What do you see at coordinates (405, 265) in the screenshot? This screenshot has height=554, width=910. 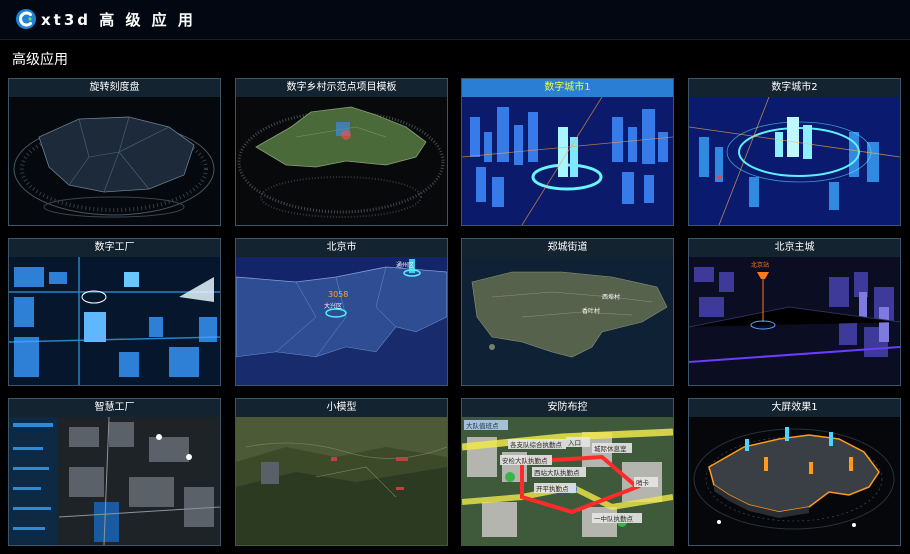 I see `beijing-label-tongzhou: 通州区` at bounding box center [405, 265].